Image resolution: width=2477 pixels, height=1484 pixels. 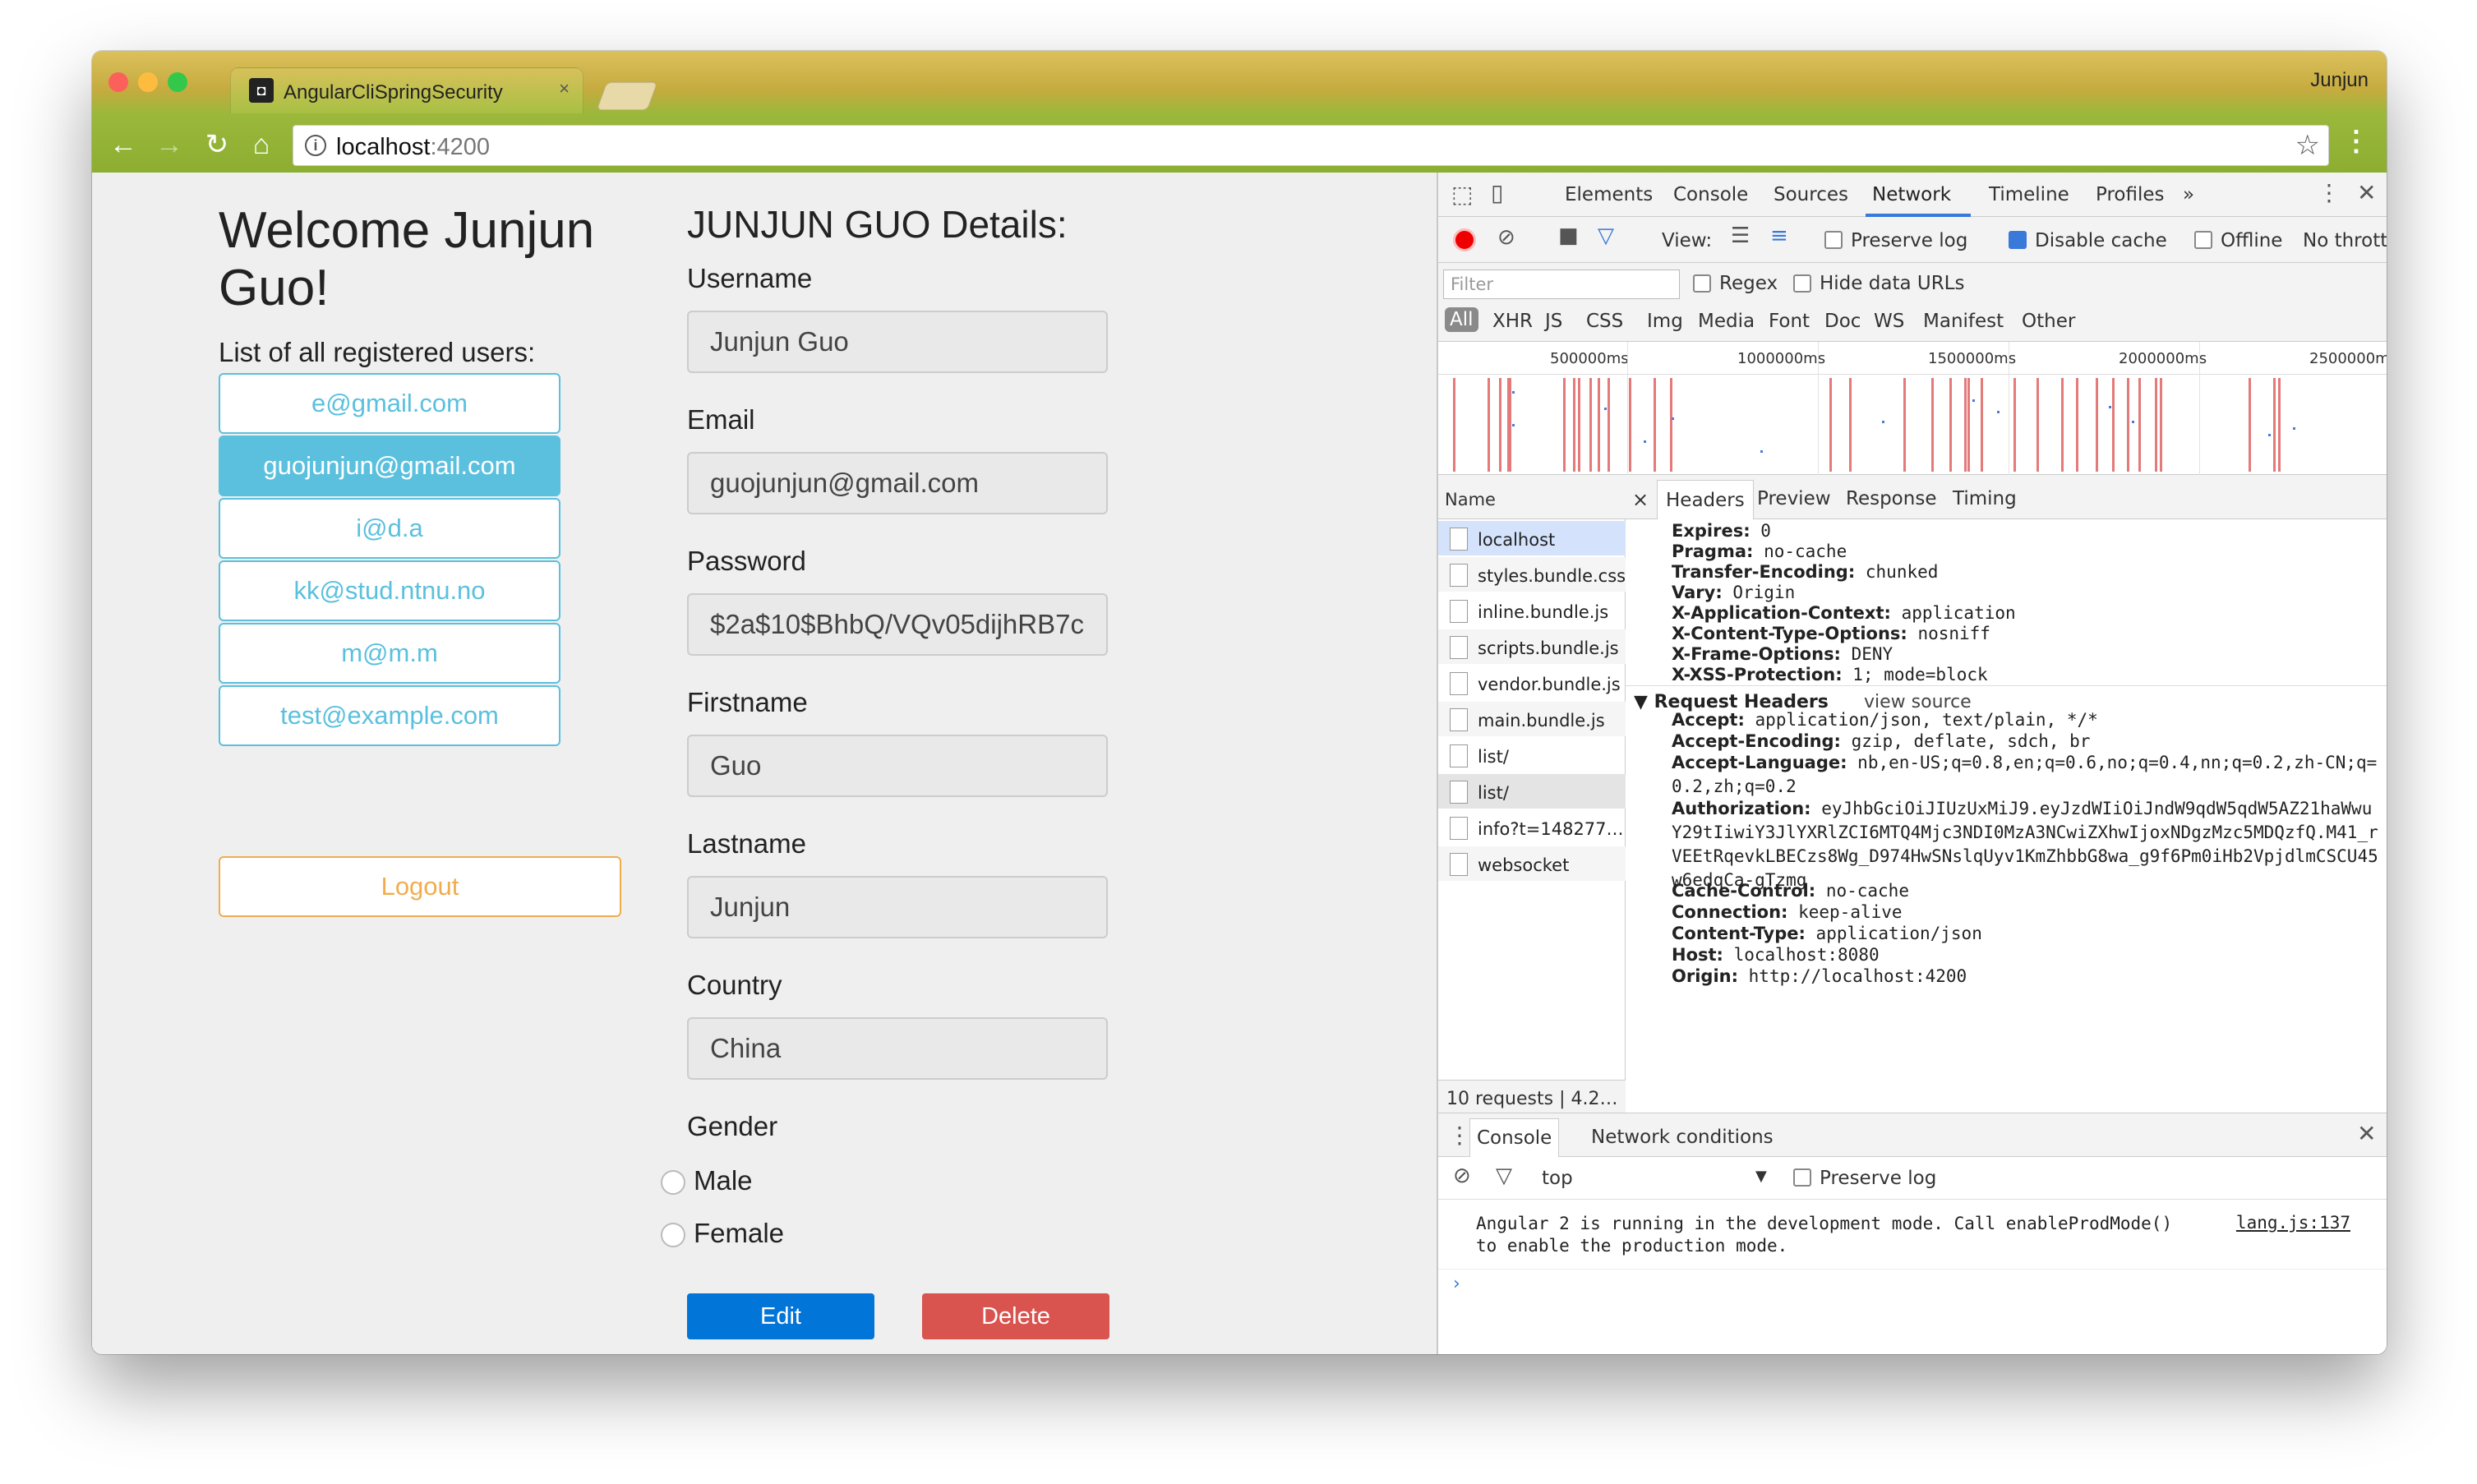 What do you see at coordinates (1911, 194) in the screenshot?
I see `tab-network: Network` at bounding box center [1911, 194].